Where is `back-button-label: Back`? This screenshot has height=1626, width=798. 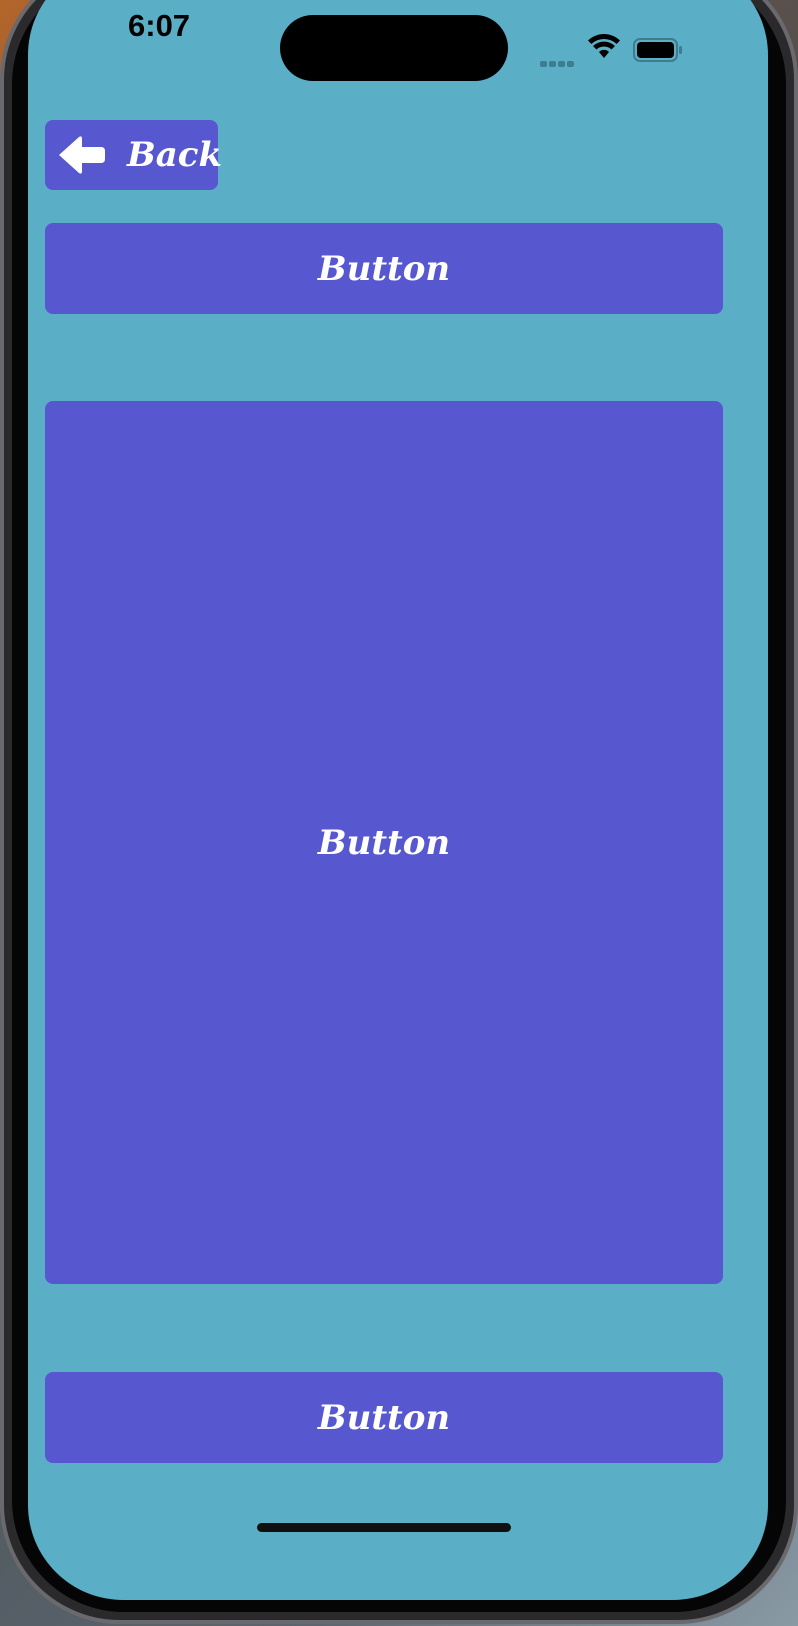
back-button-label: Back is located at coordinates (175, 155).